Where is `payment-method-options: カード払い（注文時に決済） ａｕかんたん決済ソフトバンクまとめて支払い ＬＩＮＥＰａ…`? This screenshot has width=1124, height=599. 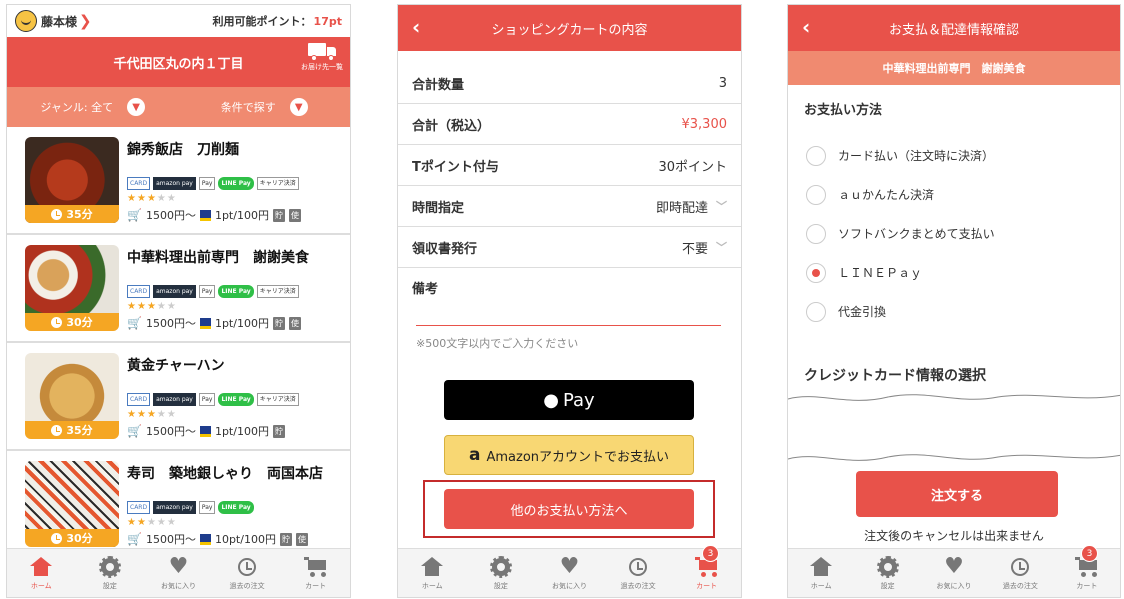 payment-method-options: カード払い（注文時に決済） ａｕかんたん決済ソフトバンクまとめて支払い ＬＩＮＥＰａ… is located at coordinates (954, 233).